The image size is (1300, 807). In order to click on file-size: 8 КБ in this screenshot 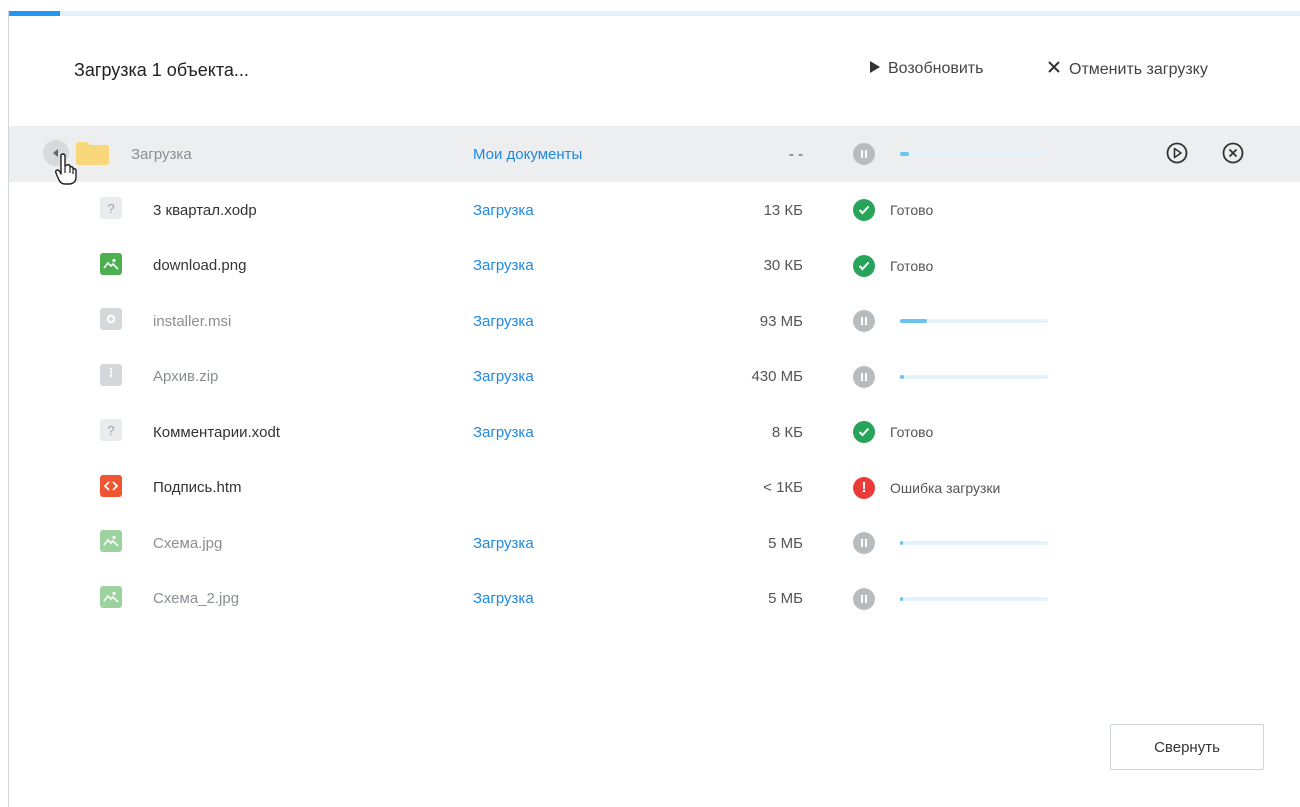, I will do `click(787, 432)`.